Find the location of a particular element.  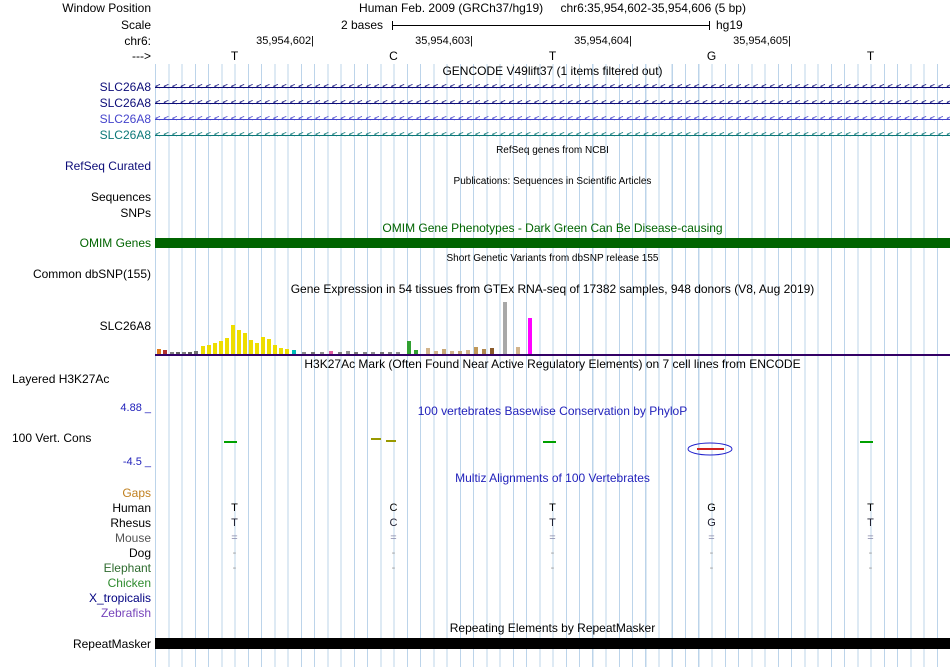

h3k27ac-track-label: Layered H3K27Ac is located at coordinates (77, 387).